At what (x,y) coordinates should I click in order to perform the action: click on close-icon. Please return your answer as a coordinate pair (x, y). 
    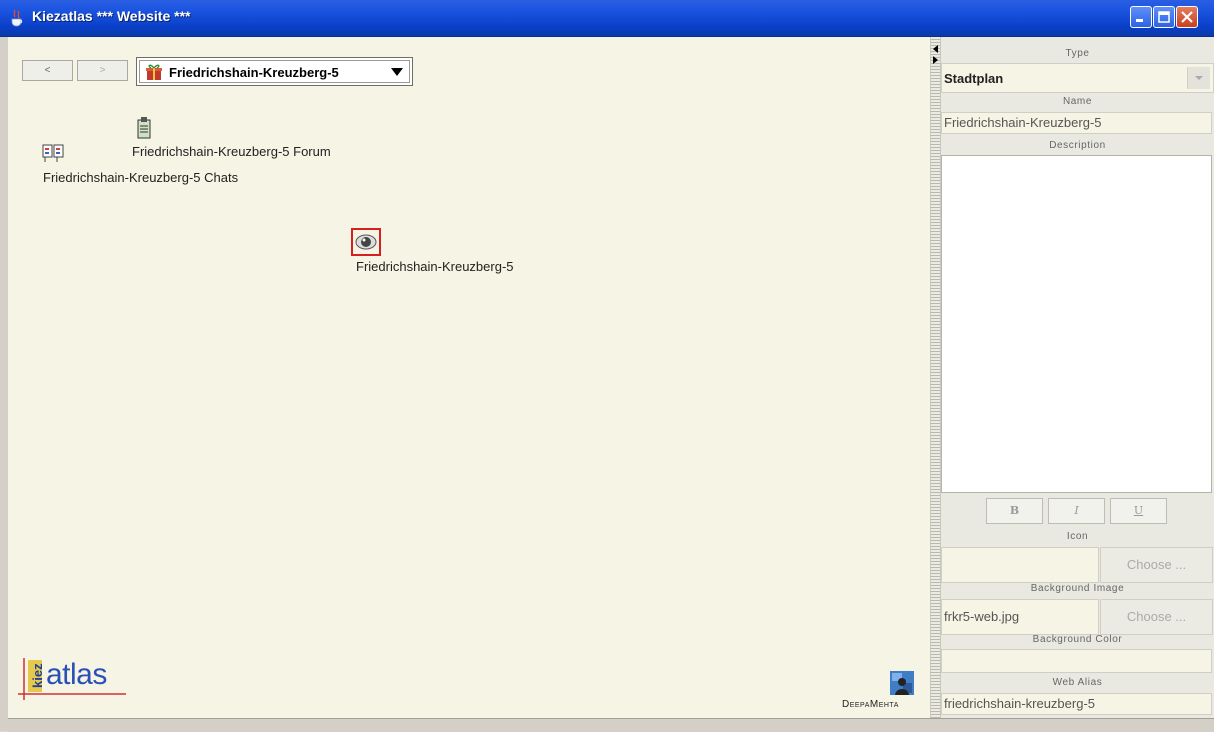
    Looking at the image, I should click on (1187, 17).